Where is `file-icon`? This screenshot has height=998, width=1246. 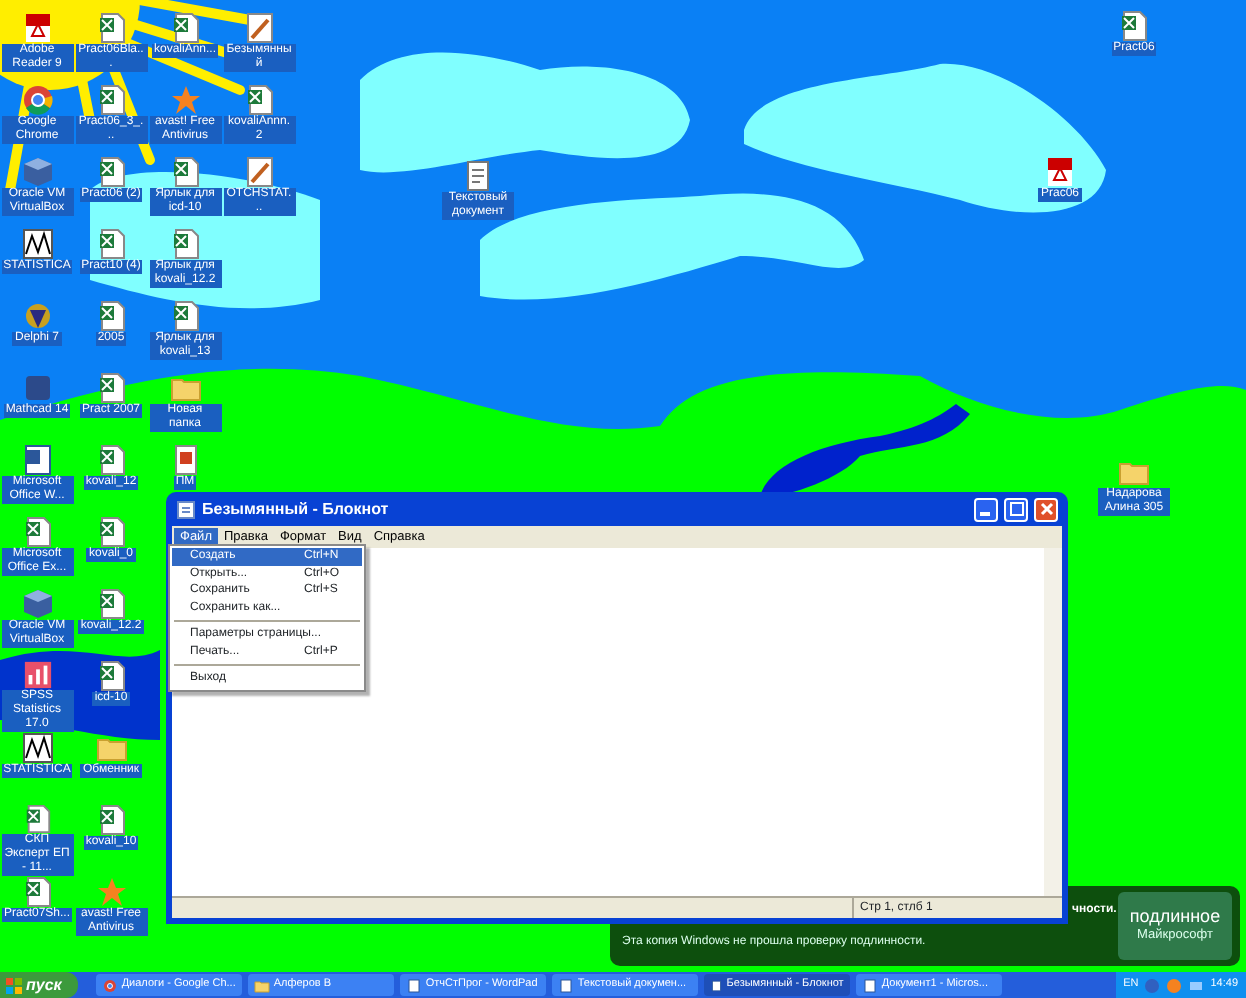
file-icon is located at coordinates (185, 460).